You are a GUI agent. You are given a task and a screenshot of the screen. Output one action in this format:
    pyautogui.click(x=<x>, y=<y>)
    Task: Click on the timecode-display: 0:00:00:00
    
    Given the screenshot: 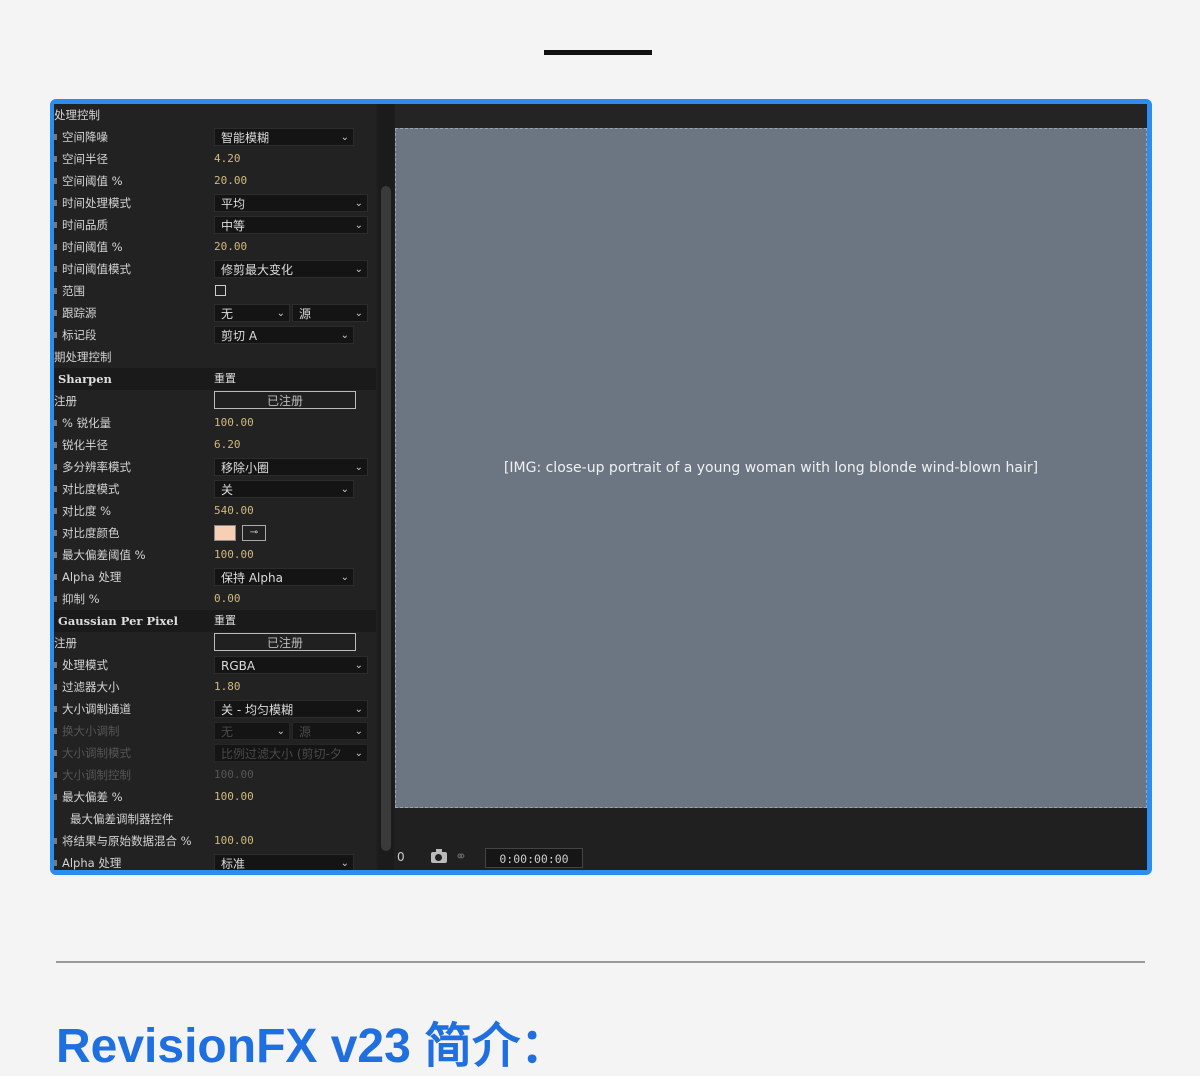 What is the action you would take?
    pyautogui.click(x=534, y=858)
    